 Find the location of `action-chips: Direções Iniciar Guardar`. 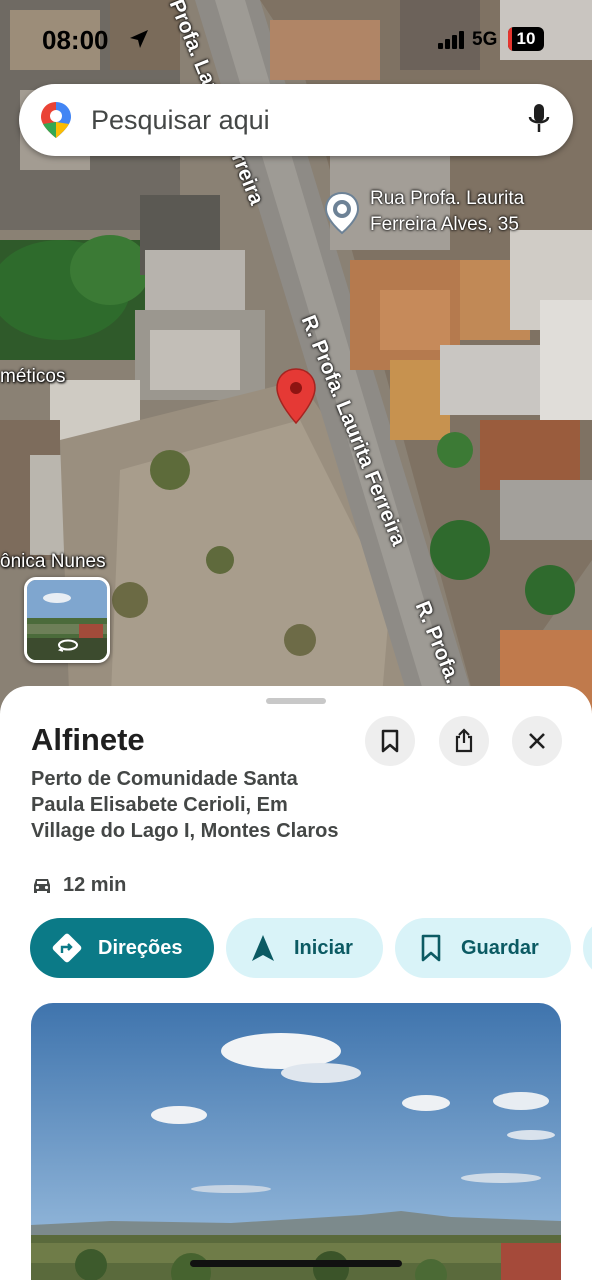

action-chips: Direções Iniciar Guardar is located at coordinates (311, 948).